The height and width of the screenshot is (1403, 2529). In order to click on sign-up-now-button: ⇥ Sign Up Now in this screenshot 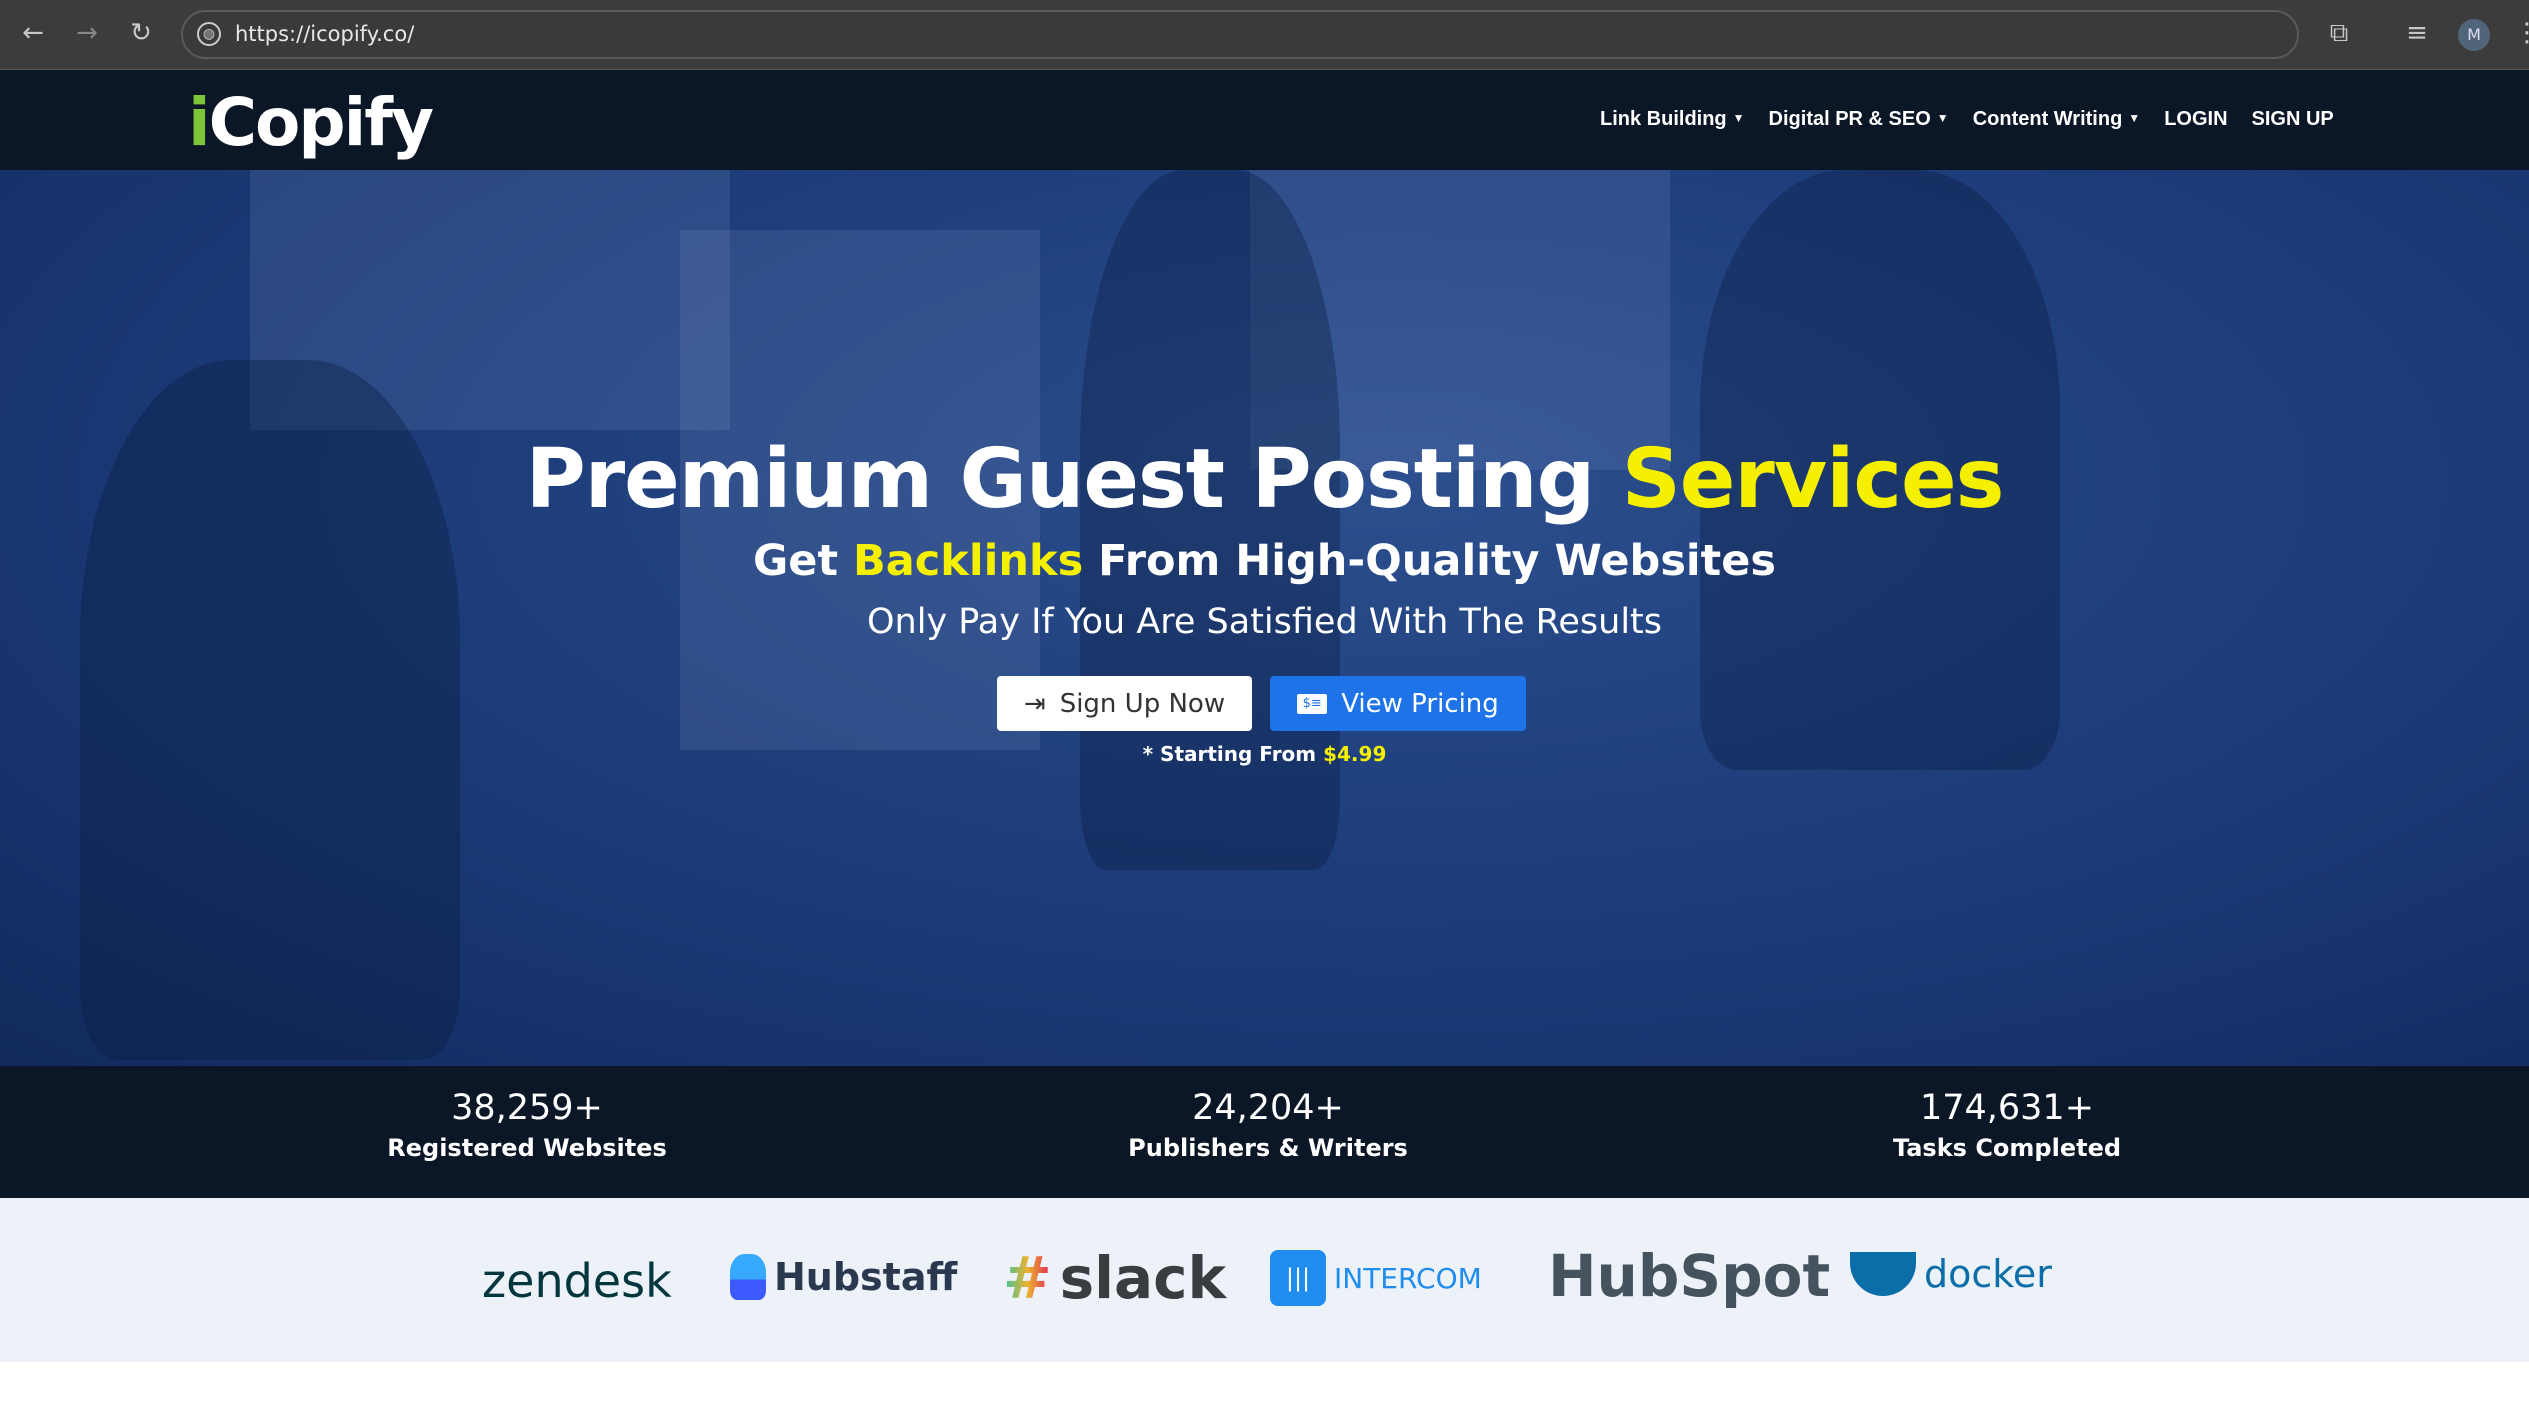, I will do `click(1124, 703)`.